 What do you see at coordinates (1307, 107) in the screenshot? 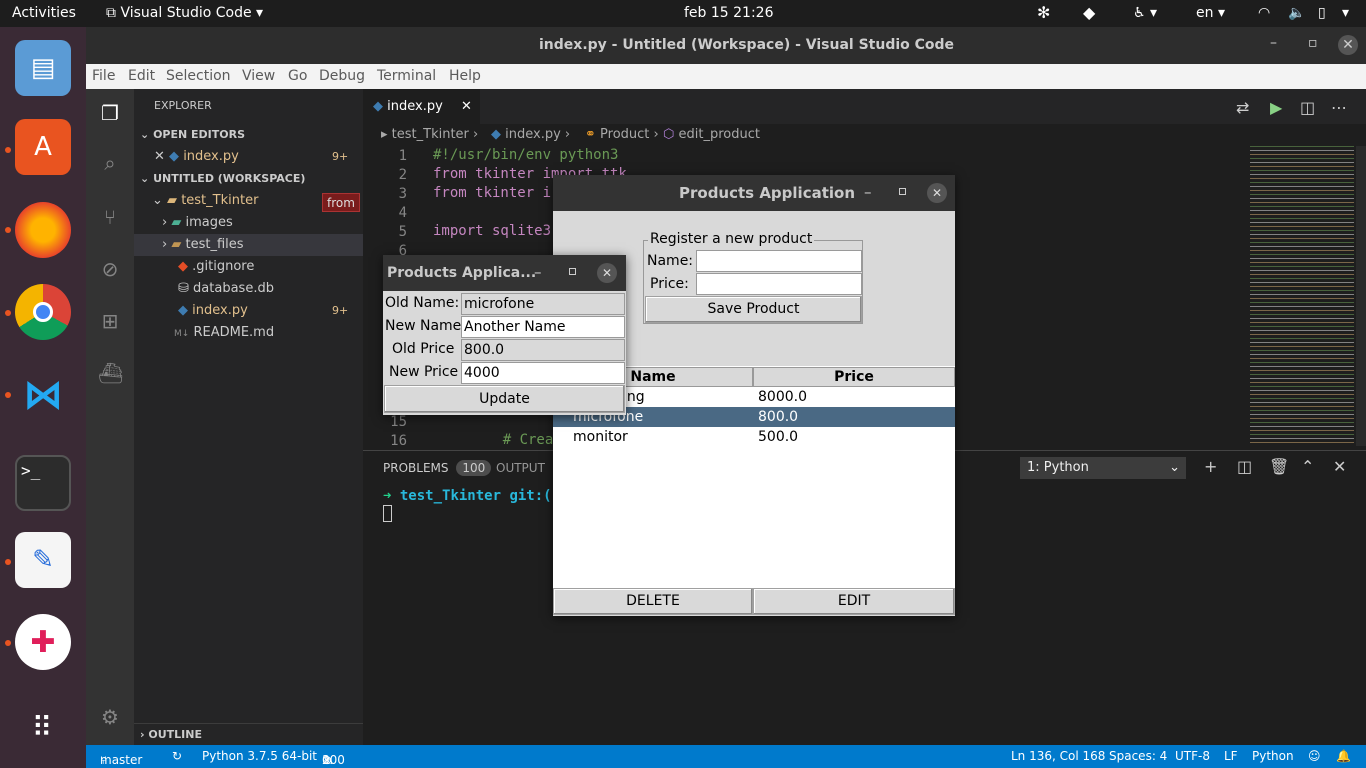
I see `split-editor-icon: ◫` at bounding box center [1307, 107].